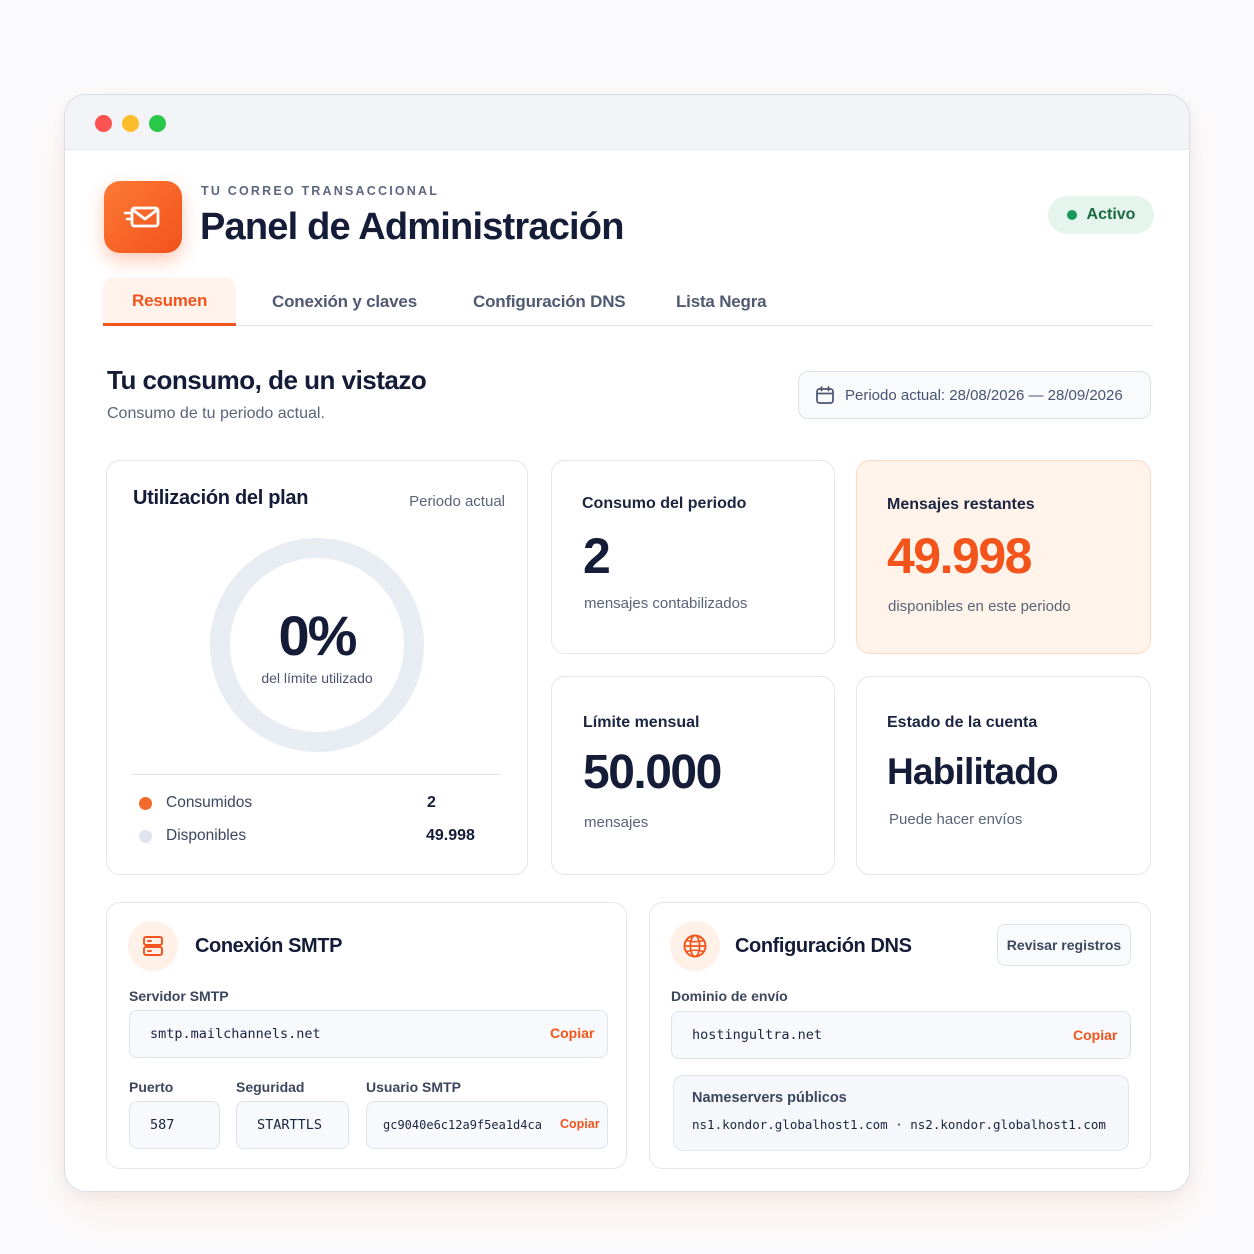  Describe the element at coordinates (1095, 1035) in the screenshot. I see `copy-domain-button: Copiar` at that location.